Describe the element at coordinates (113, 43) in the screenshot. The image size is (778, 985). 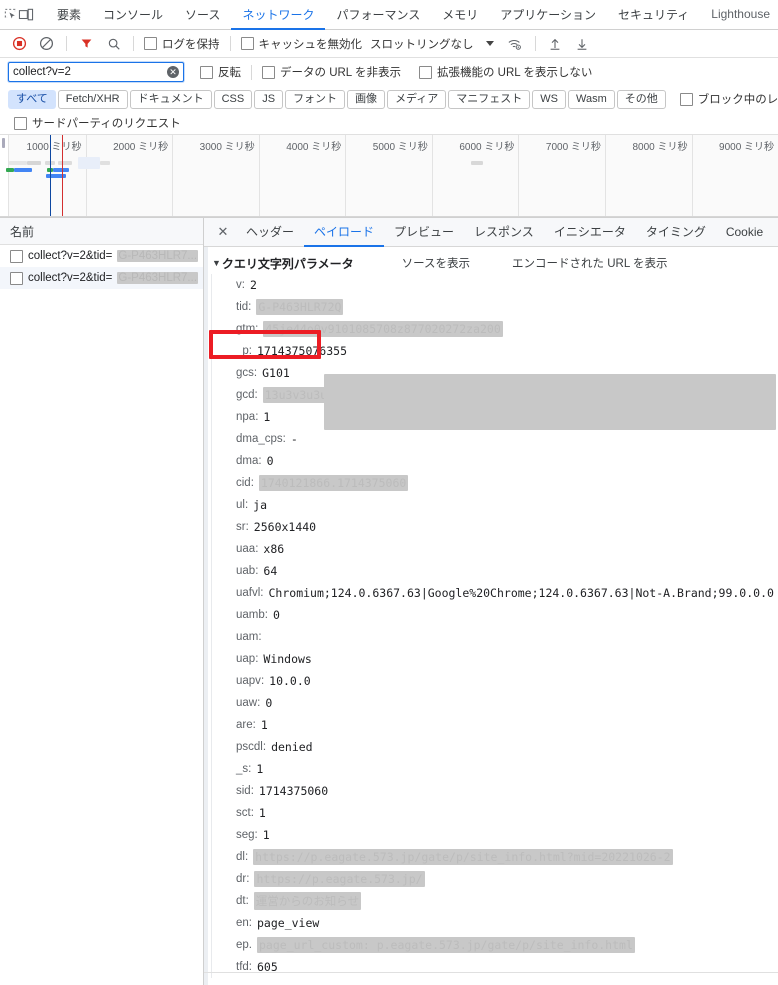
I see `search-icon` at that location.